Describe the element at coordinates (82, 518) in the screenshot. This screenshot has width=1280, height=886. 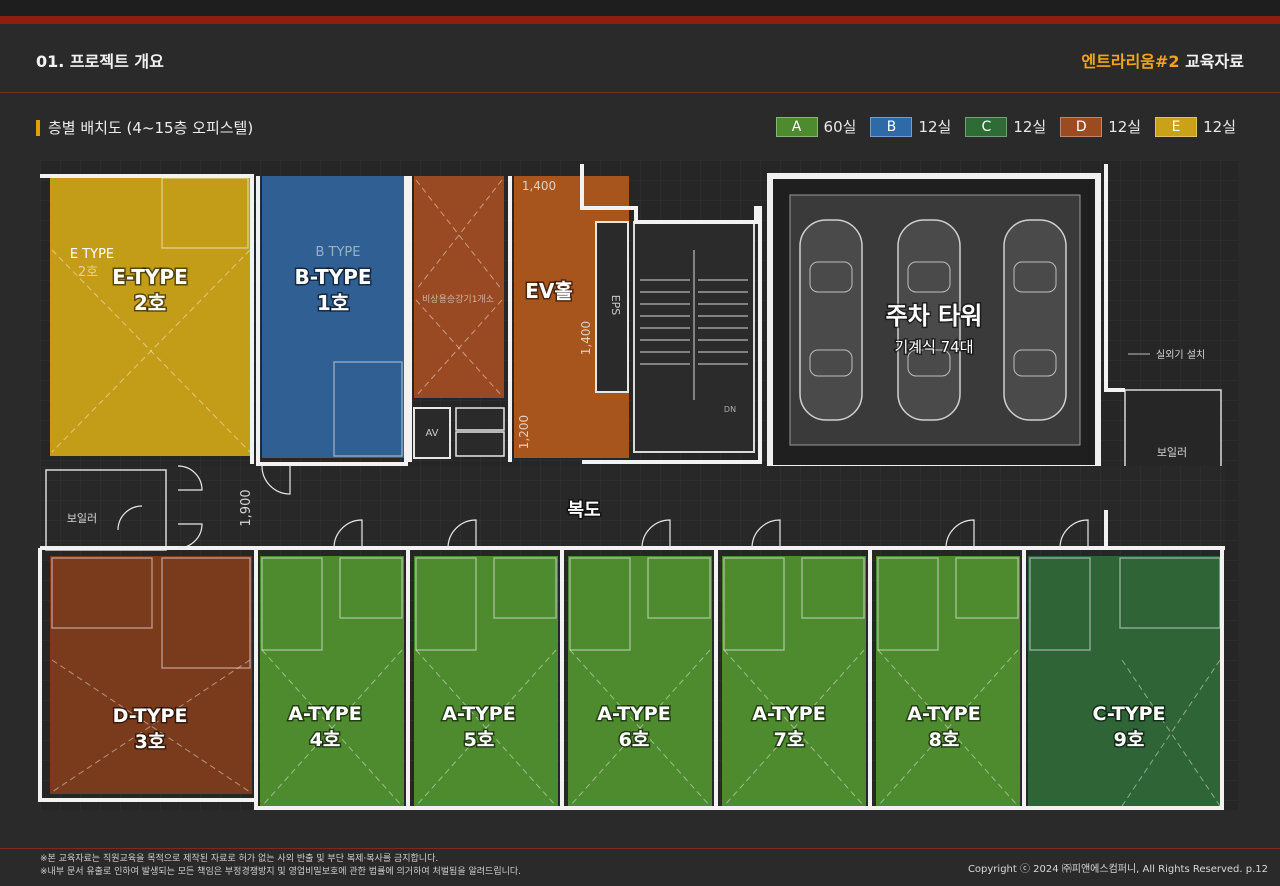
I see `boiler-left-label: 보일러` at that location.